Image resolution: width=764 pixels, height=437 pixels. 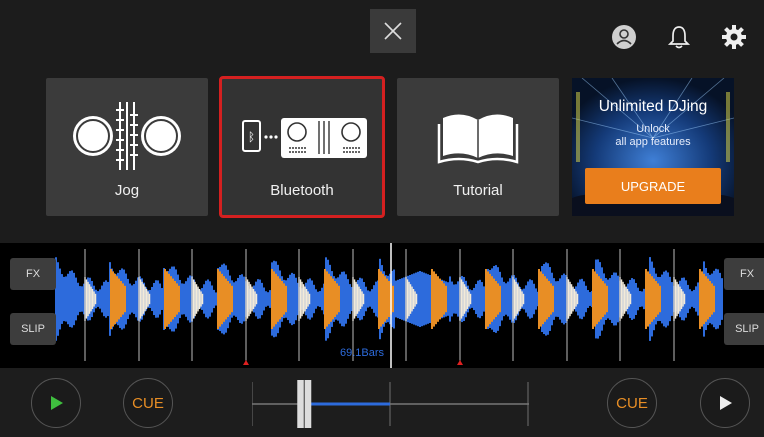 I want to click on close-button, so click(x=393, y=31).